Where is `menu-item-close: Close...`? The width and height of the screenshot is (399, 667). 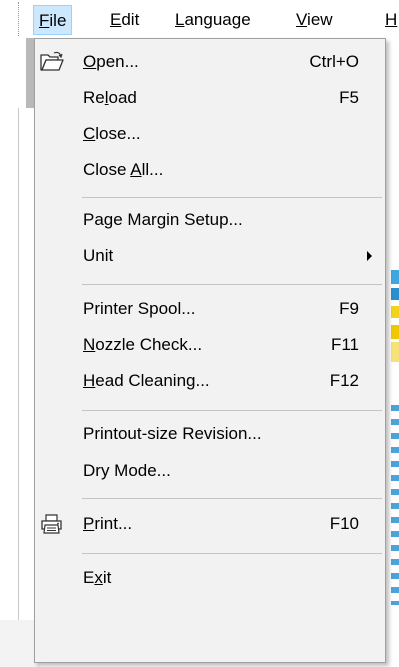 menu-item-close: Close... is located at coordinates (210, 134).